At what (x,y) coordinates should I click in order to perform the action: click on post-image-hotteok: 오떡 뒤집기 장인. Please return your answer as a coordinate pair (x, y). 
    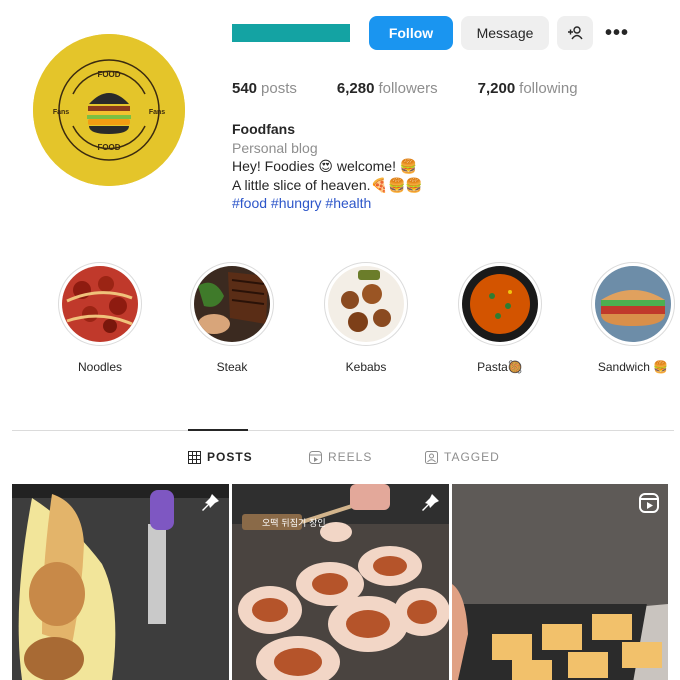
    Looking at the image, I should click on (340, 582).